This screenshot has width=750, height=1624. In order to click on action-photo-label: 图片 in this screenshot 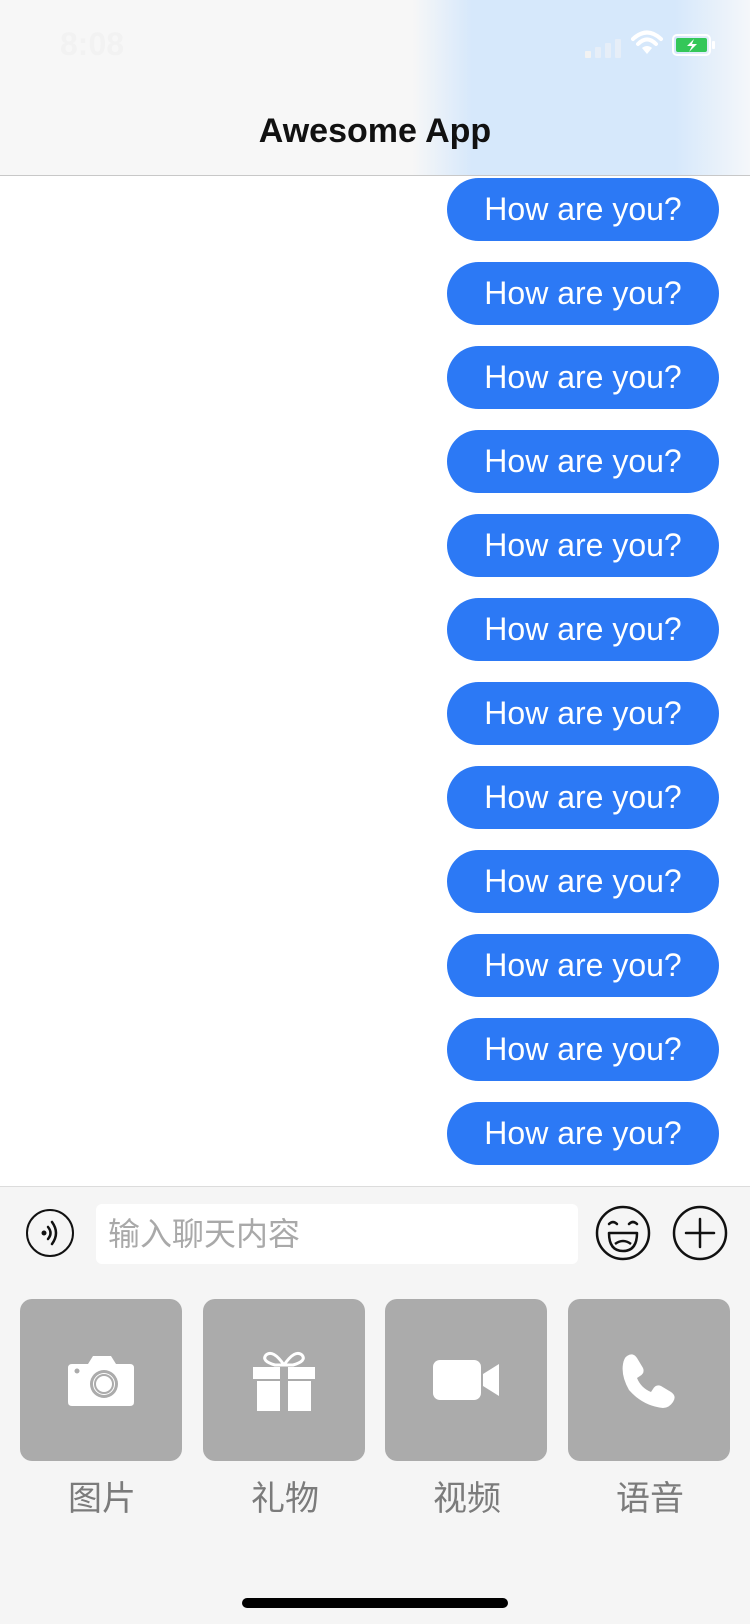, I will do `click(102, 1499)`.